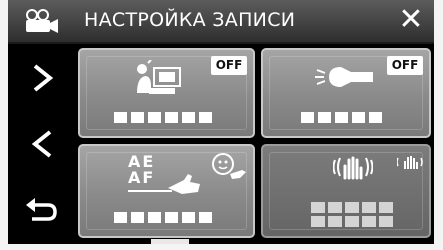 This screenshot has height=250, width=443. Describe the element at coordinates (410, 162) in the screenshot. I see `image-stabilizer-small-icon` at that location.